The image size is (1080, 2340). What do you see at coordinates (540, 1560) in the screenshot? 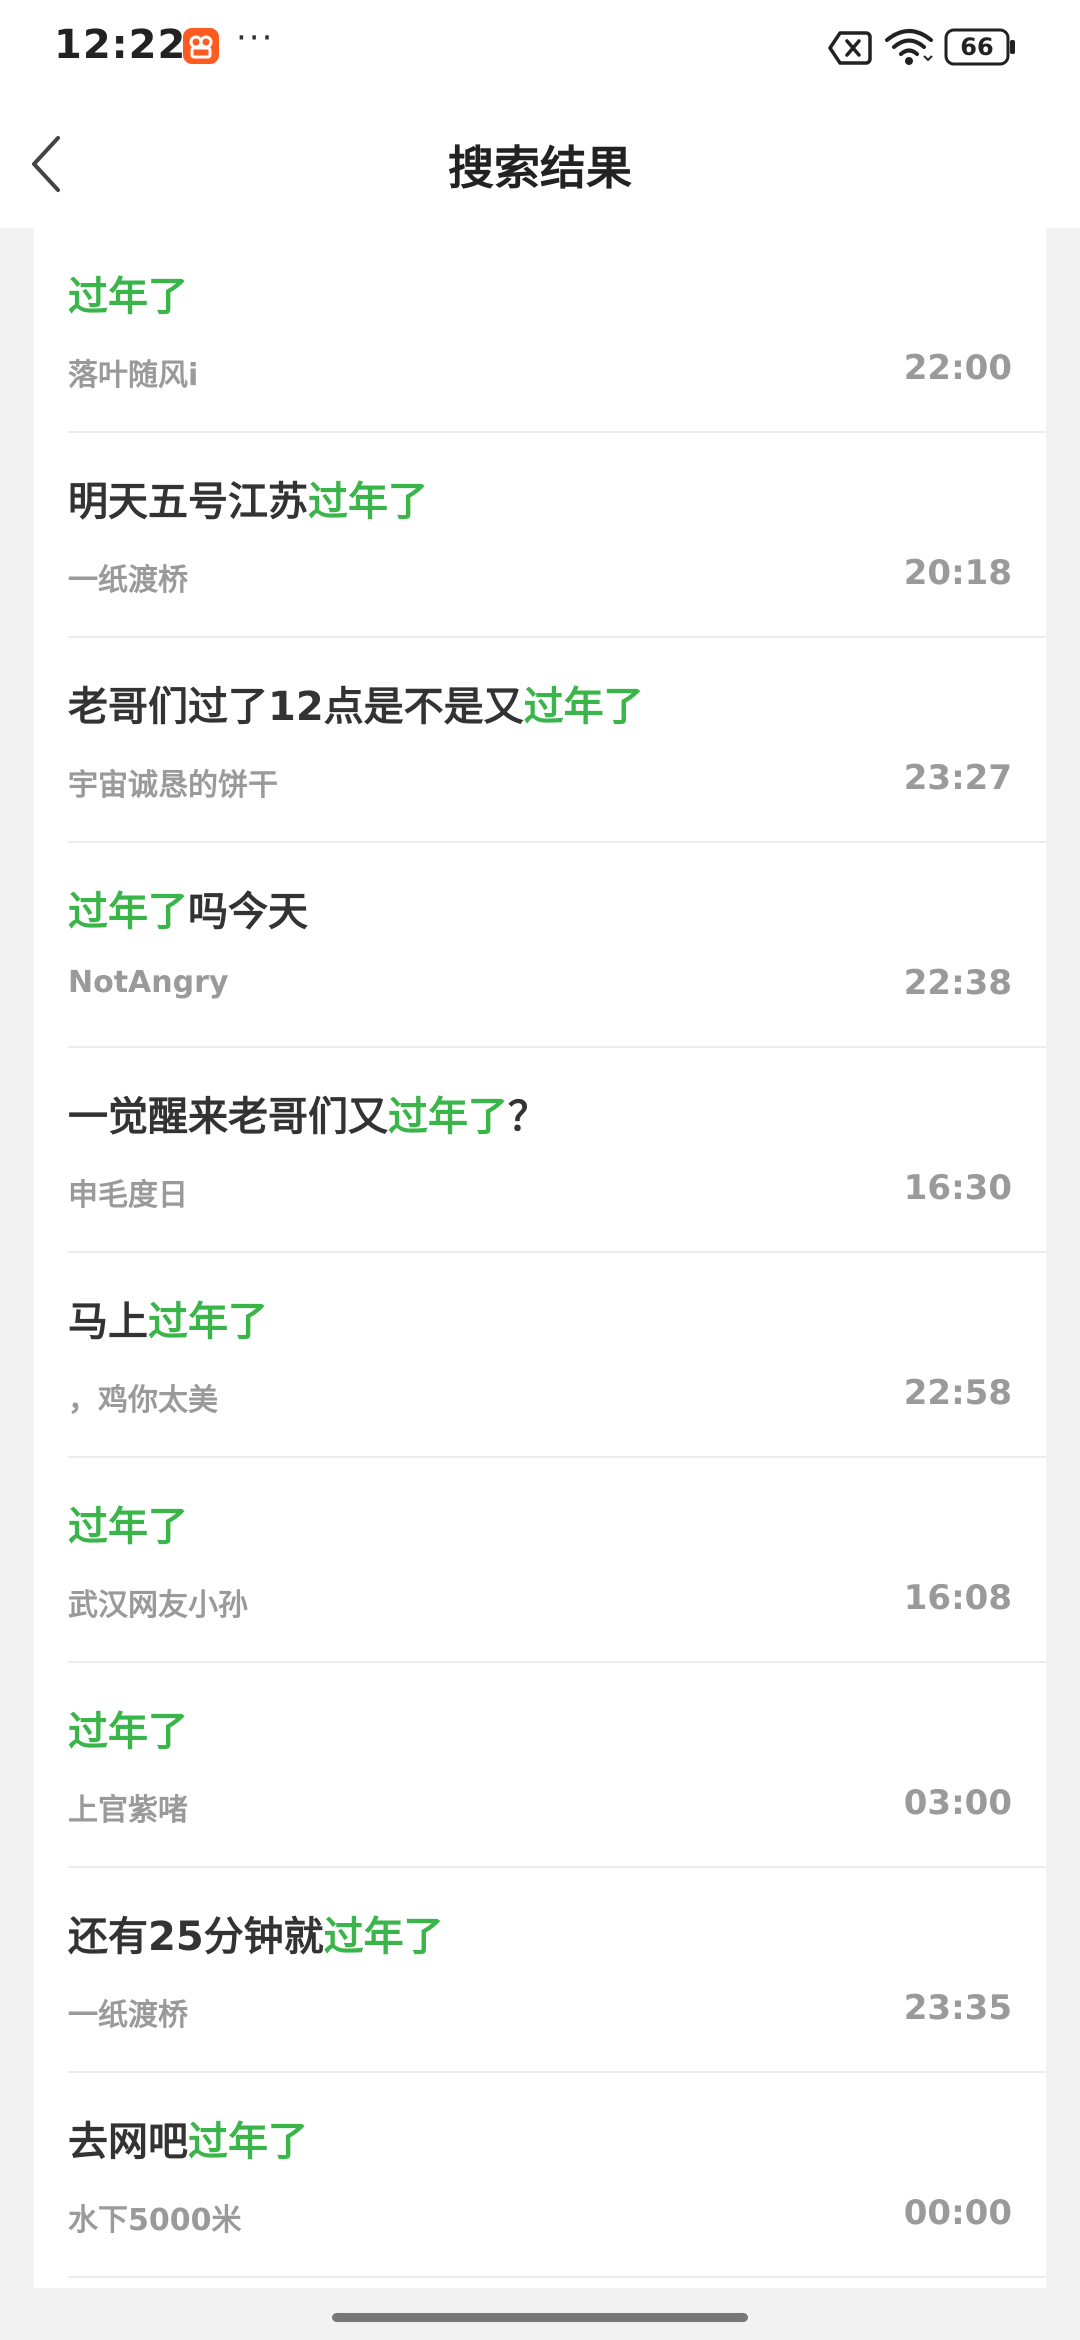
I see `result-item: 过年了 武汉网友小孙 16:08` at bounding box center [540, 1560].